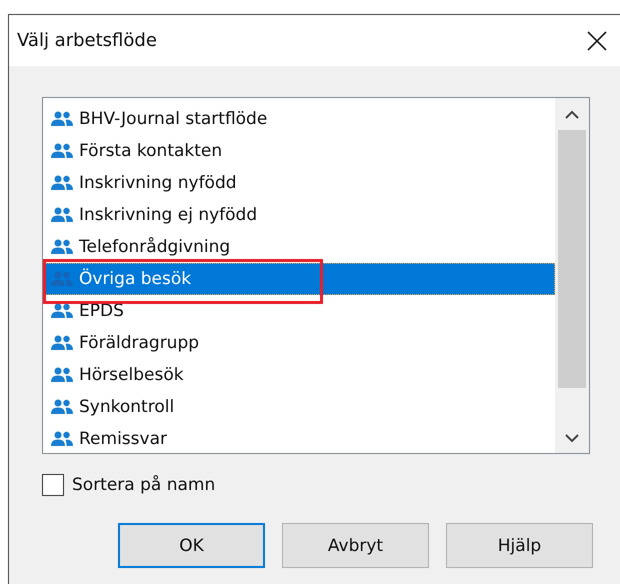 The height and width of the screenshot is (584, 620). Describe the element at coordinates (300, 375) in the screenshot. I see `list-item: Hörselbesök` at that location.